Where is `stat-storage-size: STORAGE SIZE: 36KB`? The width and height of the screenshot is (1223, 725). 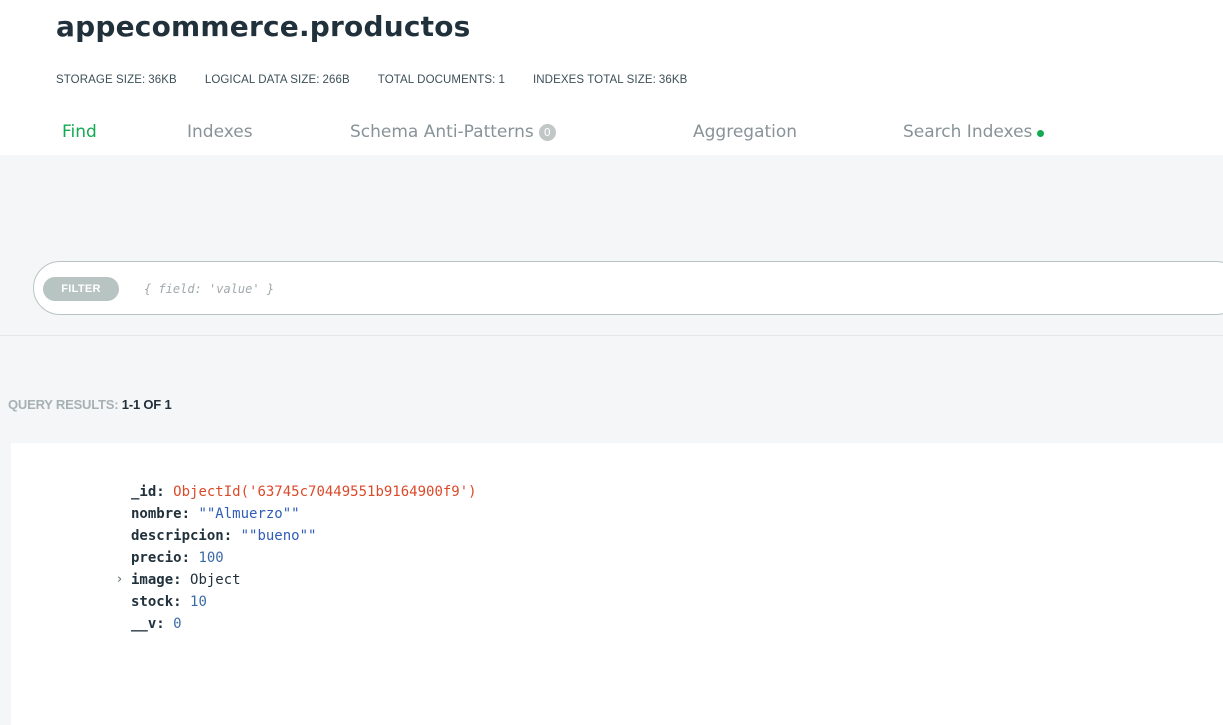 stat-storage-size: STORAGE SIZE: 36KB is located at coordinates (116, 80).